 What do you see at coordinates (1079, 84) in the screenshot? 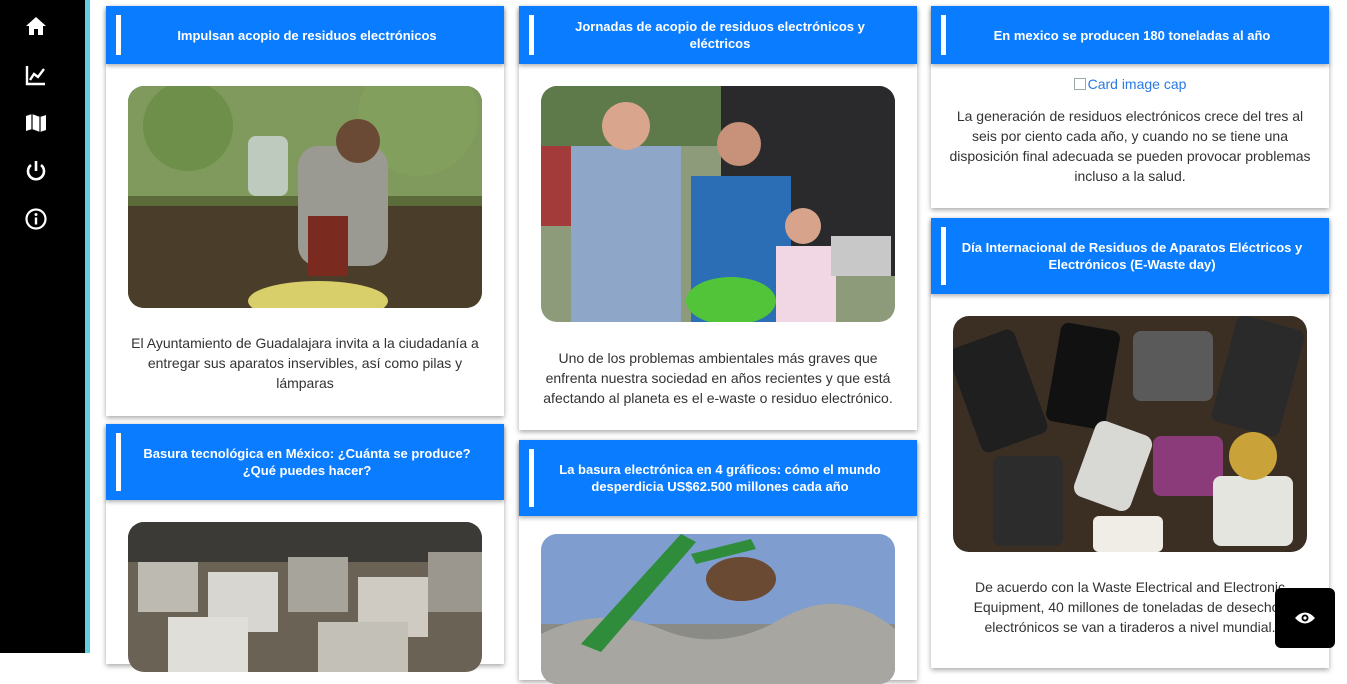
I see `broken-image-icon` at bounding box center [1079, 84].